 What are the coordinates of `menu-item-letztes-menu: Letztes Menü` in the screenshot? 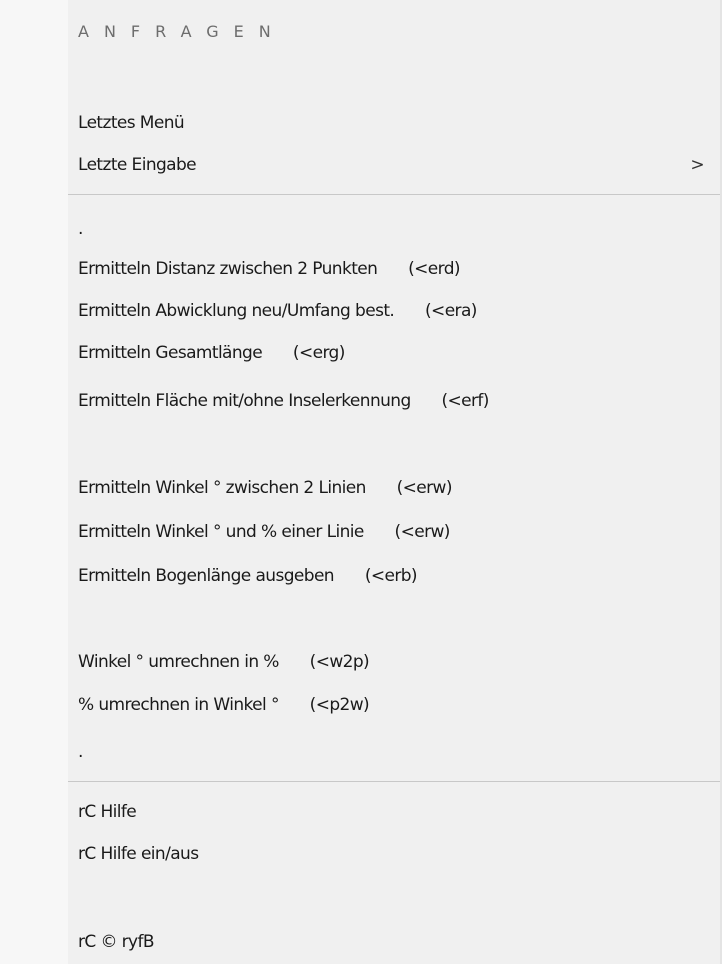 It's located at (360, 123).